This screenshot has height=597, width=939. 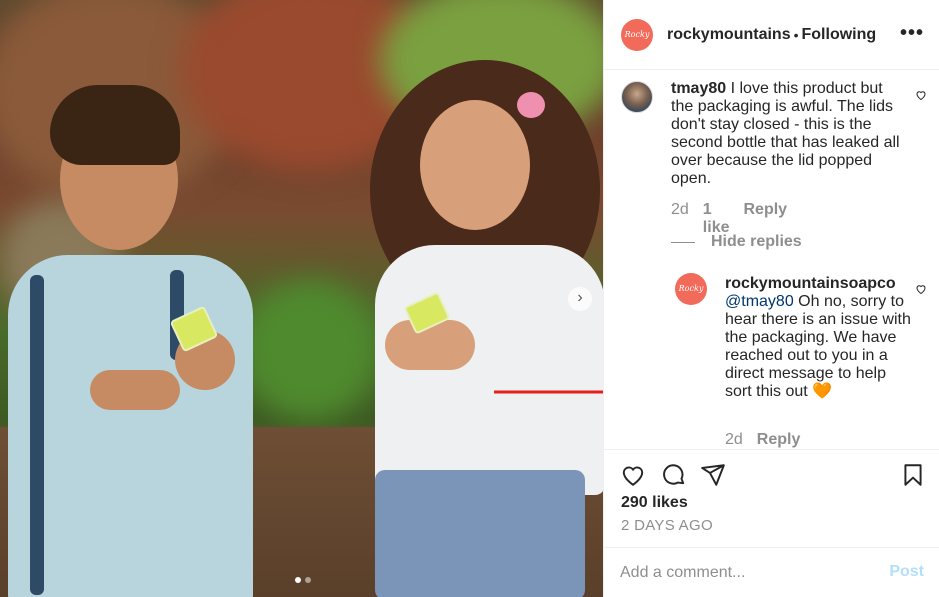 What do you see at coordinates (771, 498) in the screenshot?
I see `post-actions: 290 likes 2 DAYS AGO` at bounding box center [771, 498].